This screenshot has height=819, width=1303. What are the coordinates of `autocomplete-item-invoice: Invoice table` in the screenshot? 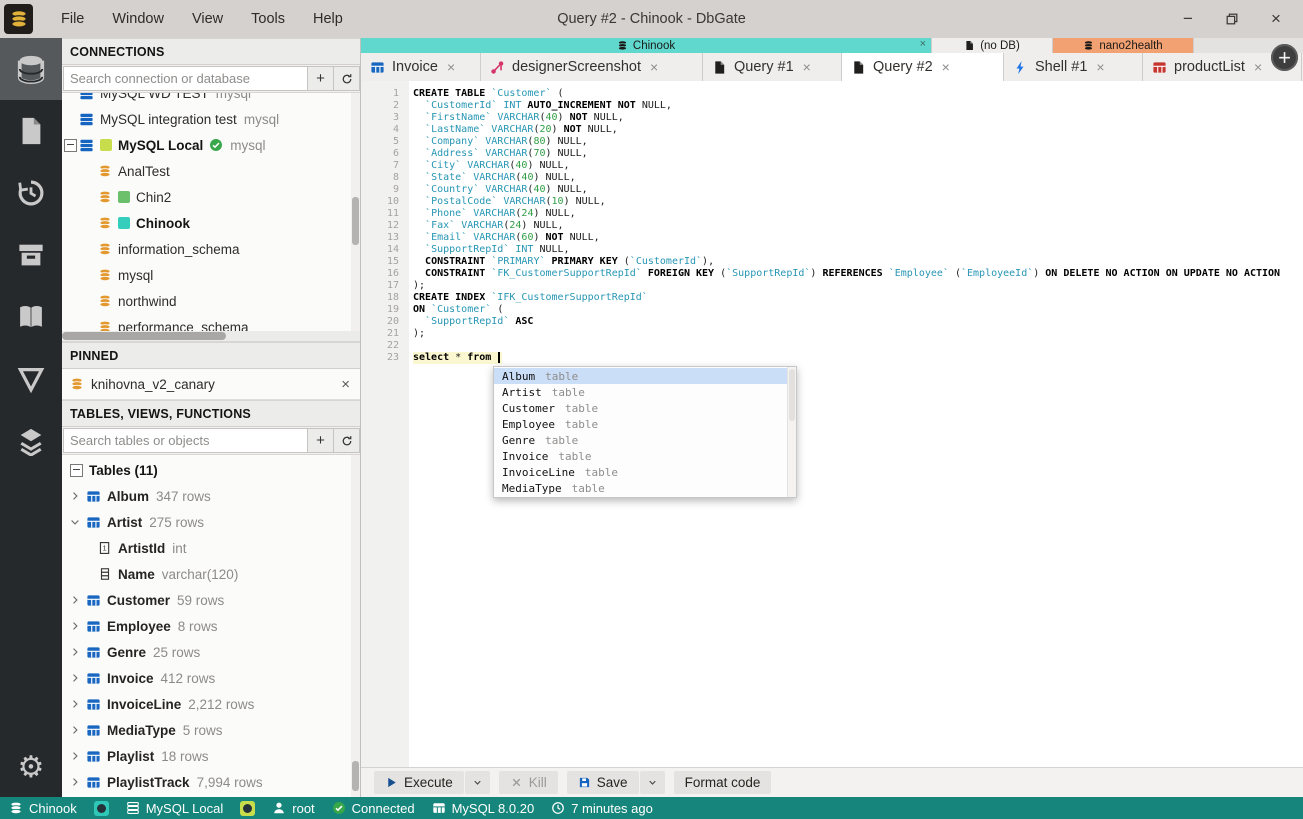 It's located at (645, 456).